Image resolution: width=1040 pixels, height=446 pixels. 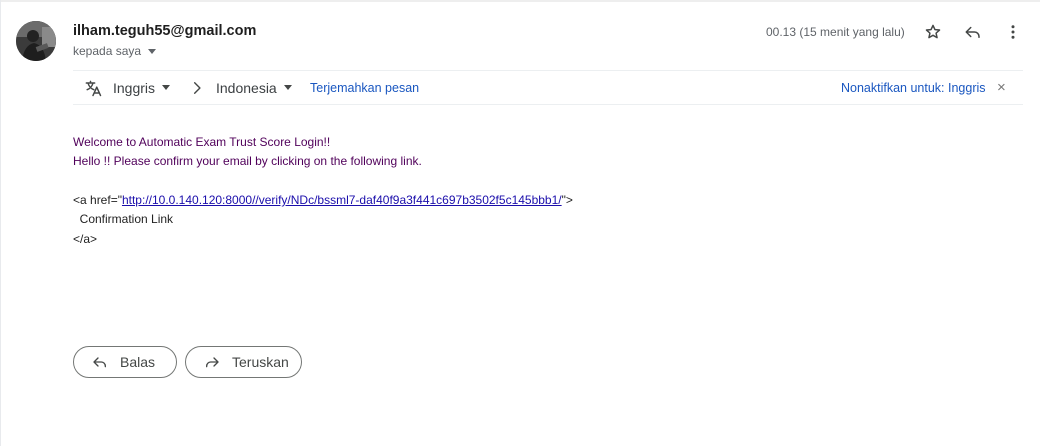 What do you see at coordinates (1013, 32) in the screenshot?
I see `more-vert-icon` at bounding box center [1013, 32].